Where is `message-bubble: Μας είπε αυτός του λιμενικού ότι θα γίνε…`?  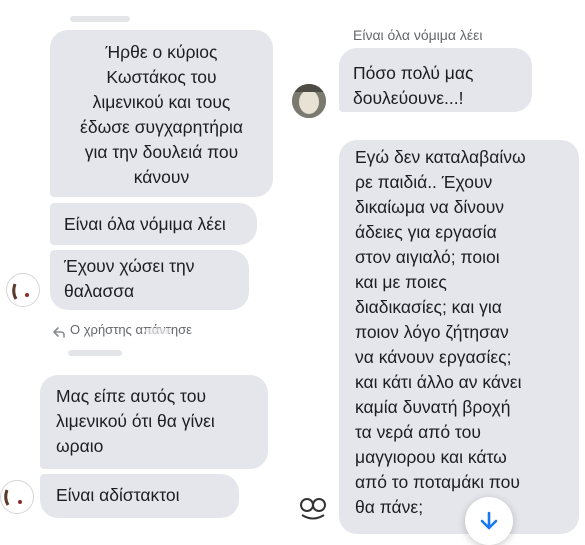 message-bubble: Μας είπε αυτός του λιμενικού ότι θα γίνε… is located at coordinates (154, 422).